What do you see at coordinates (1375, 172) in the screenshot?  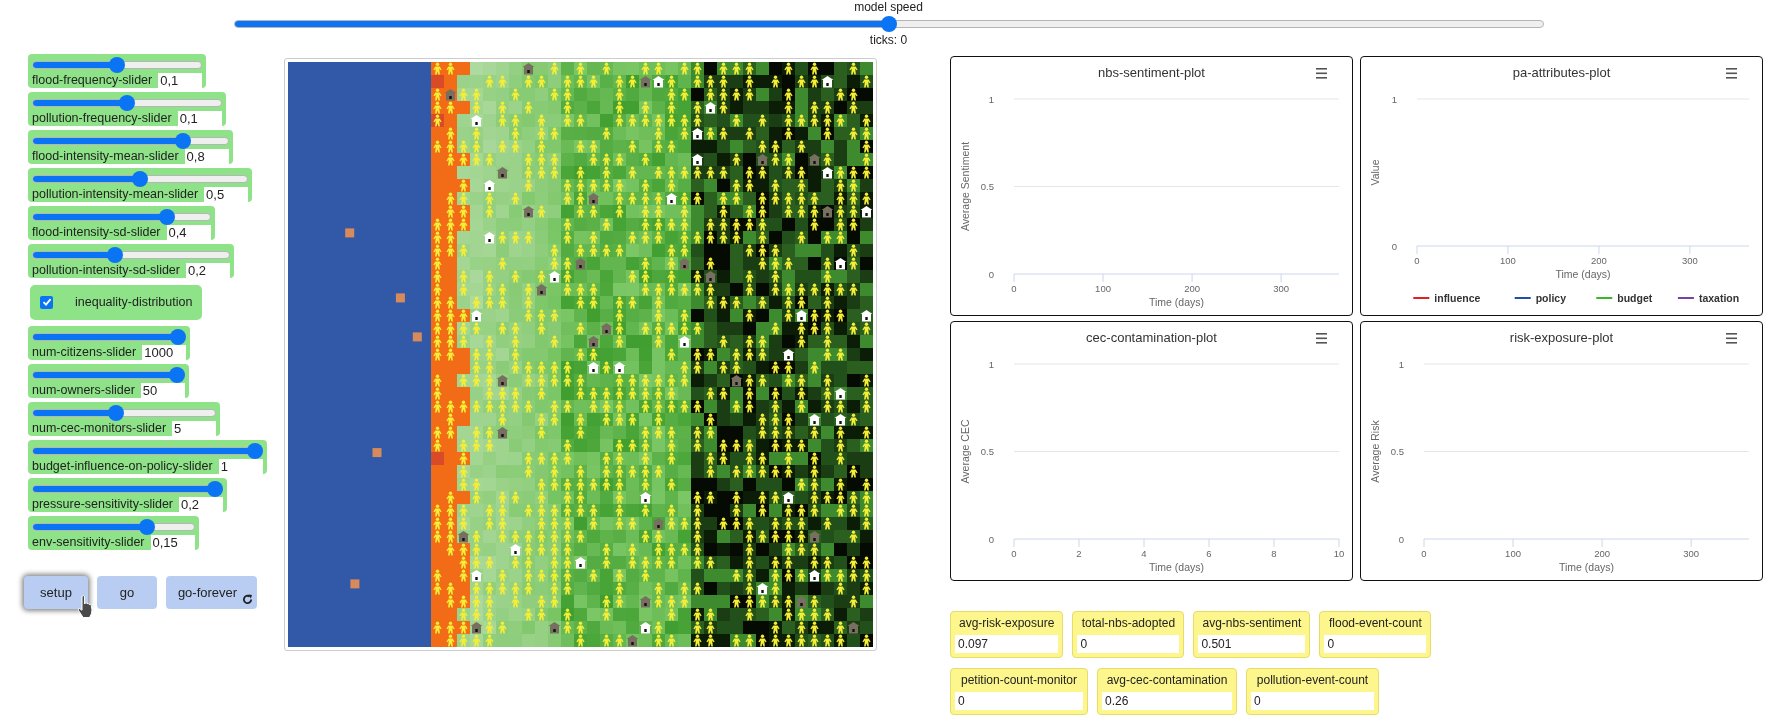 I see `axis-title: Value` at bounding box center [1375, 172].